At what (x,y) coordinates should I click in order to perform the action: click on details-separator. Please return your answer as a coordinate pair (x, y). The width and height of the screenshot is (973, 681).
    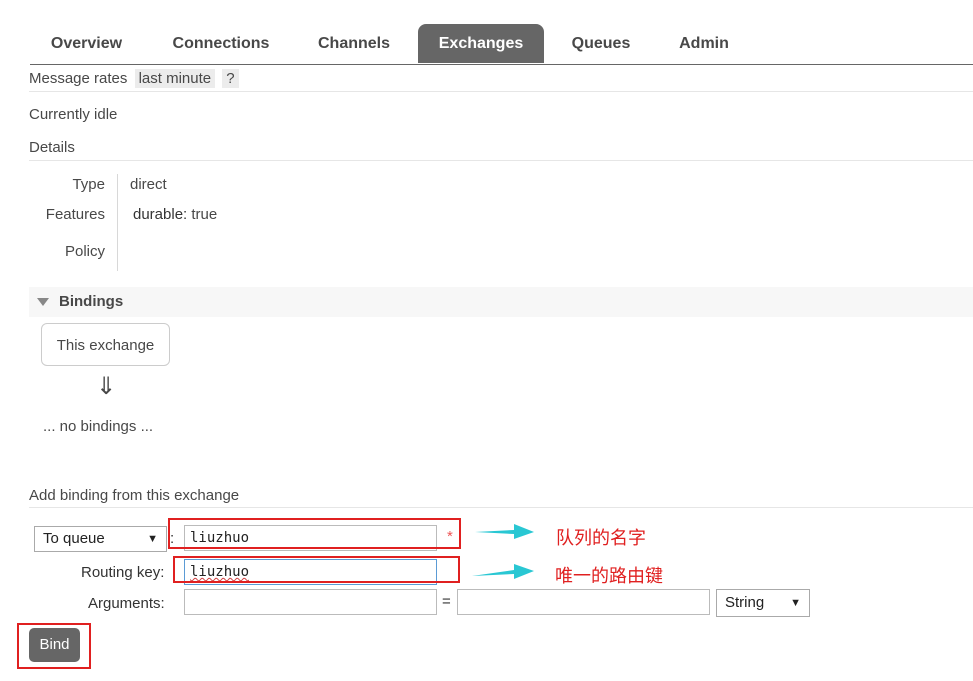
    Looking at the image, I should click on (117, 222).